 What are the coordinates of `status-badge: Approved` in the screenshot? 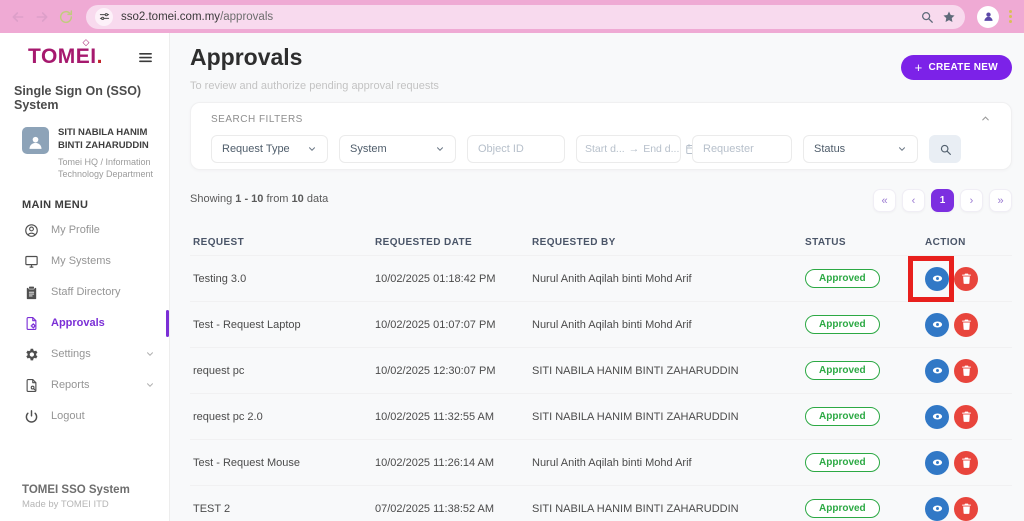 It's located at (842, 278).